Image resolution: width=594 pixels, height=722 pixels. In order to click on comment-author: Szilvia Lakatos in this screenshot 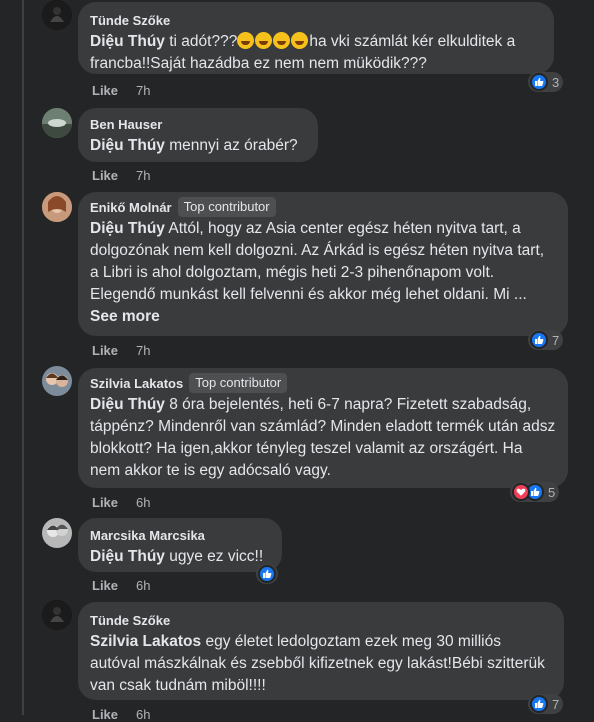, I will do `click(136, 383)`.